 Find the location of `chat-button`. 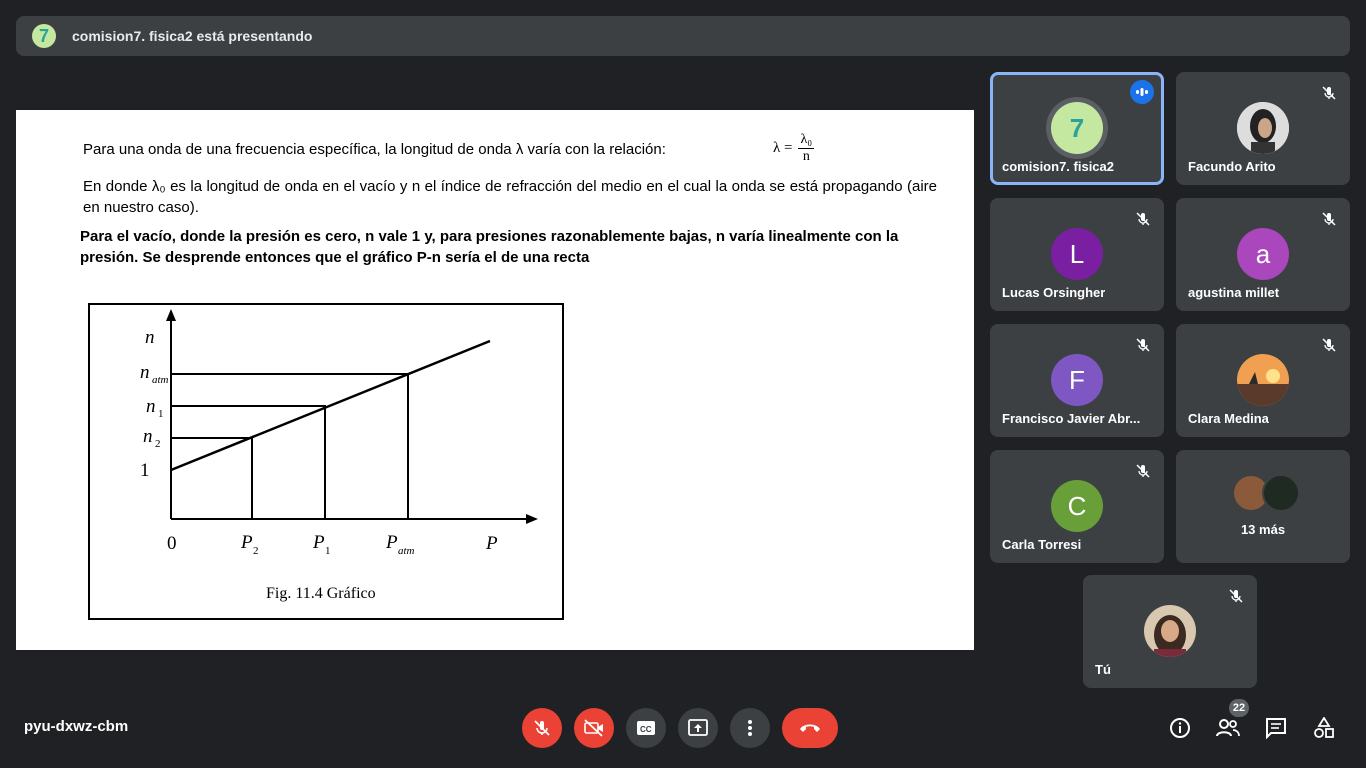

chat-button is located at coordinates (1276, 728).